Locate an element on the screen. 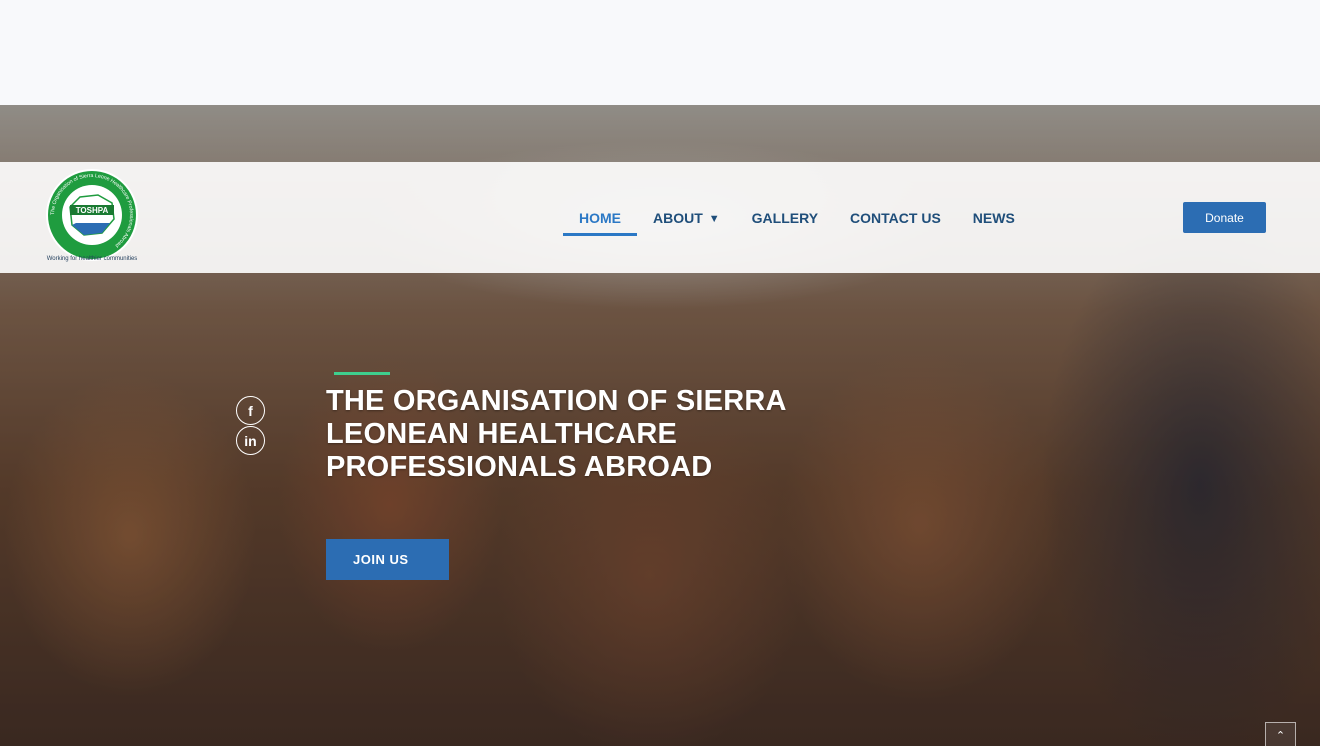 This screenshot has height=746, width=1320. nav-item-news: NEWS is located at coordinates (994, 217).